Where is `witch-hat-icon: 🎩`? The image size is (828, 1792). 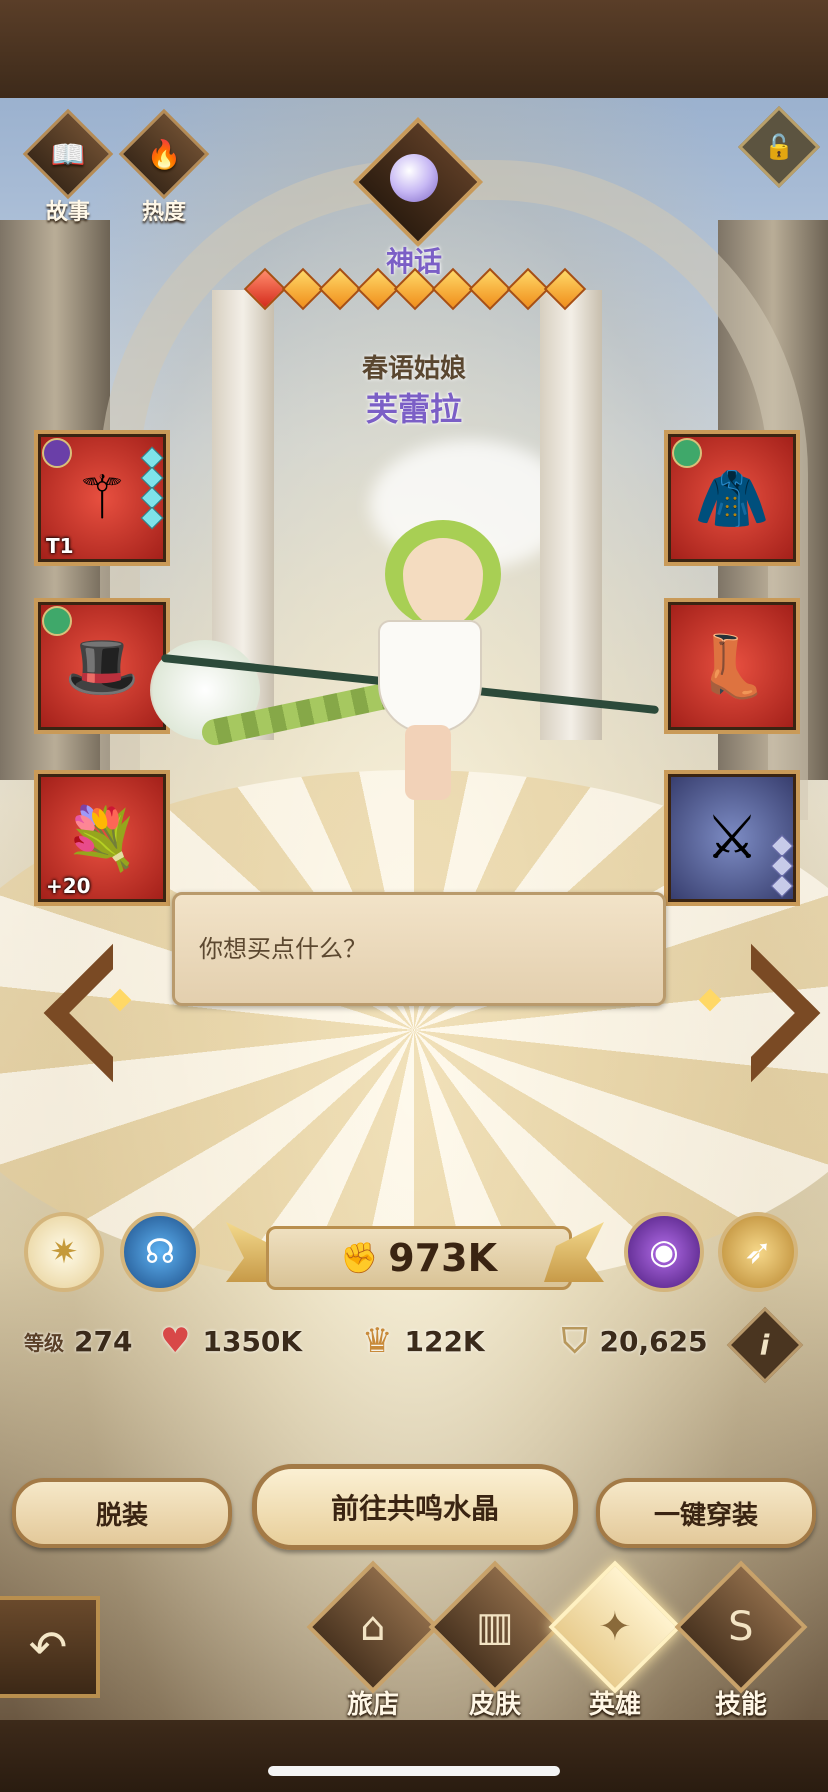
witch-hat-icon: 🎩 is located at coordinates (102, 666).